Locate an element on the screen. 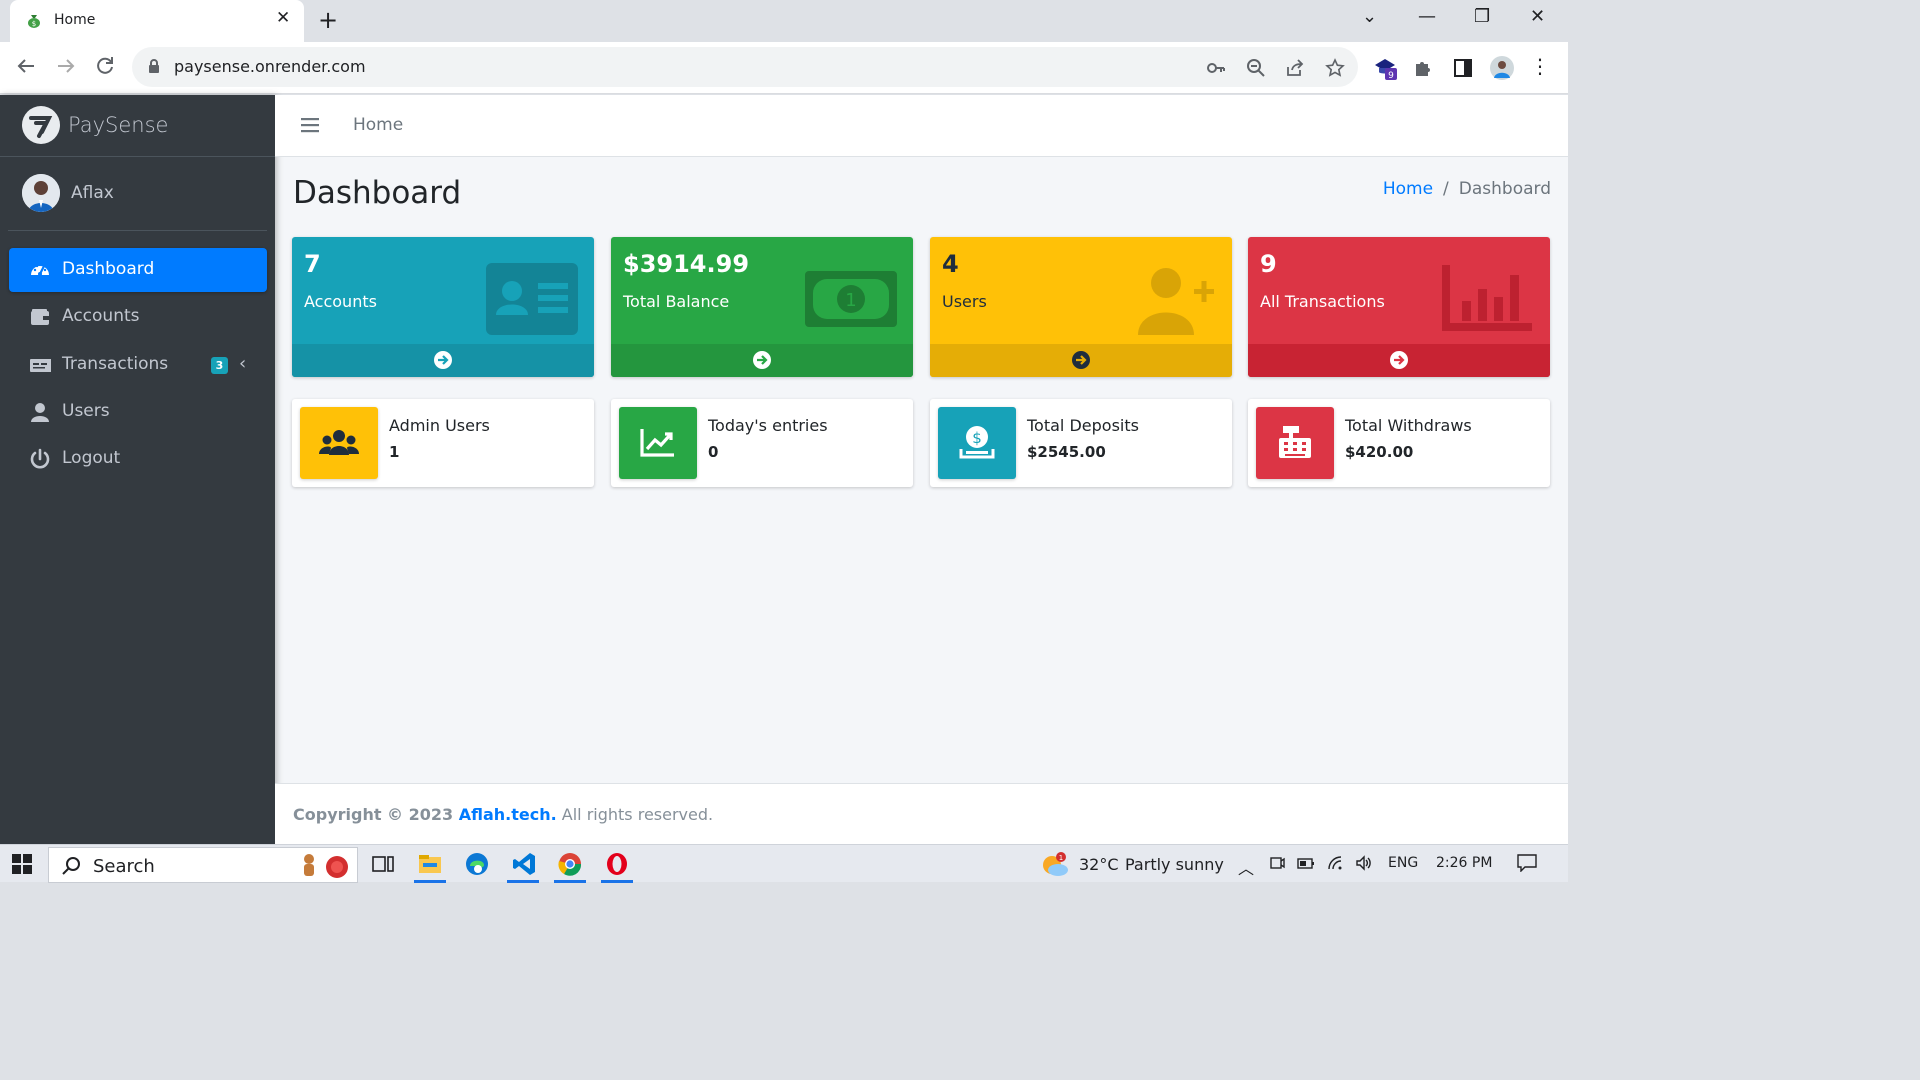  taskbar-search-box: Search is located at coordinates (203, 865).